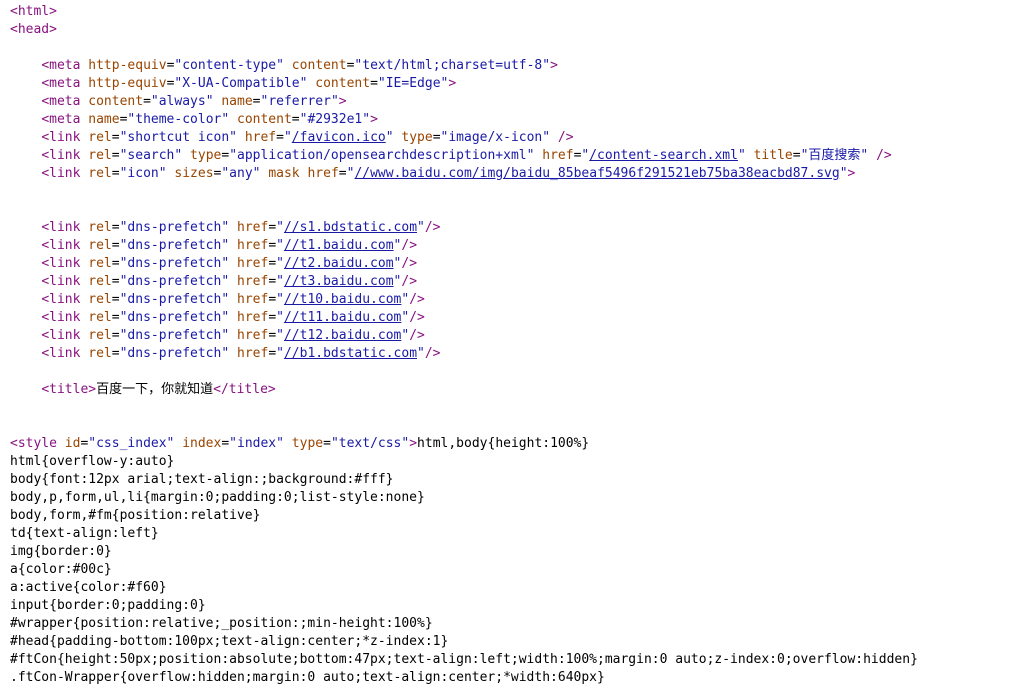 Image resolution: width=1028 pixels, height=687 pixels. I want to click on source-link: /favicon.ico, so click(339, 137).